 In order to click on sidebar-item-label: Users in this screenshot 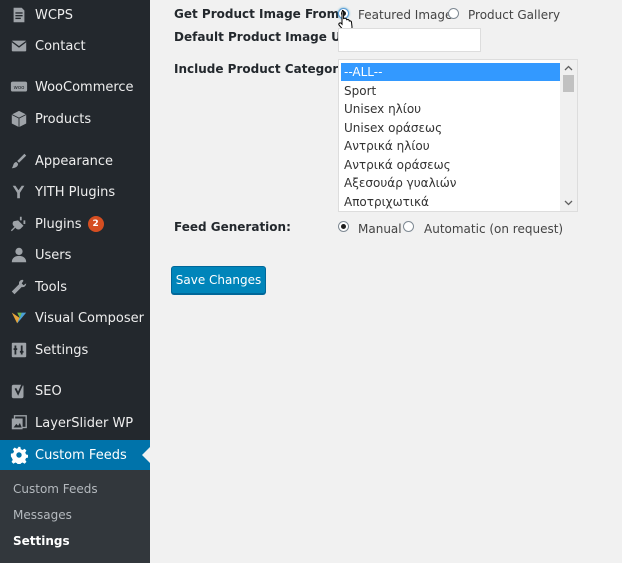, I will do `click(53, 255)`.